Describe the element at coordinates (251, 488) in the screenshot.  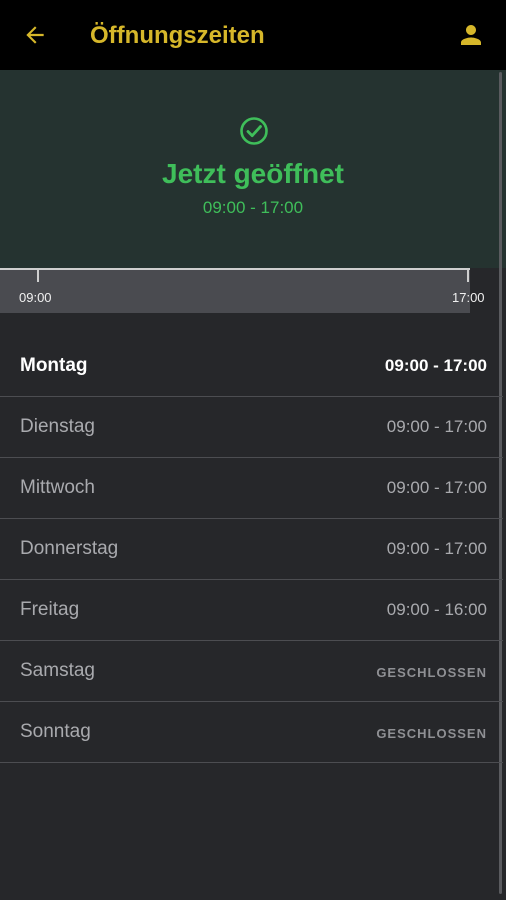
I see `schedule-row-mittwoch: Mittwoch 09:00 - 17:00` at that location.